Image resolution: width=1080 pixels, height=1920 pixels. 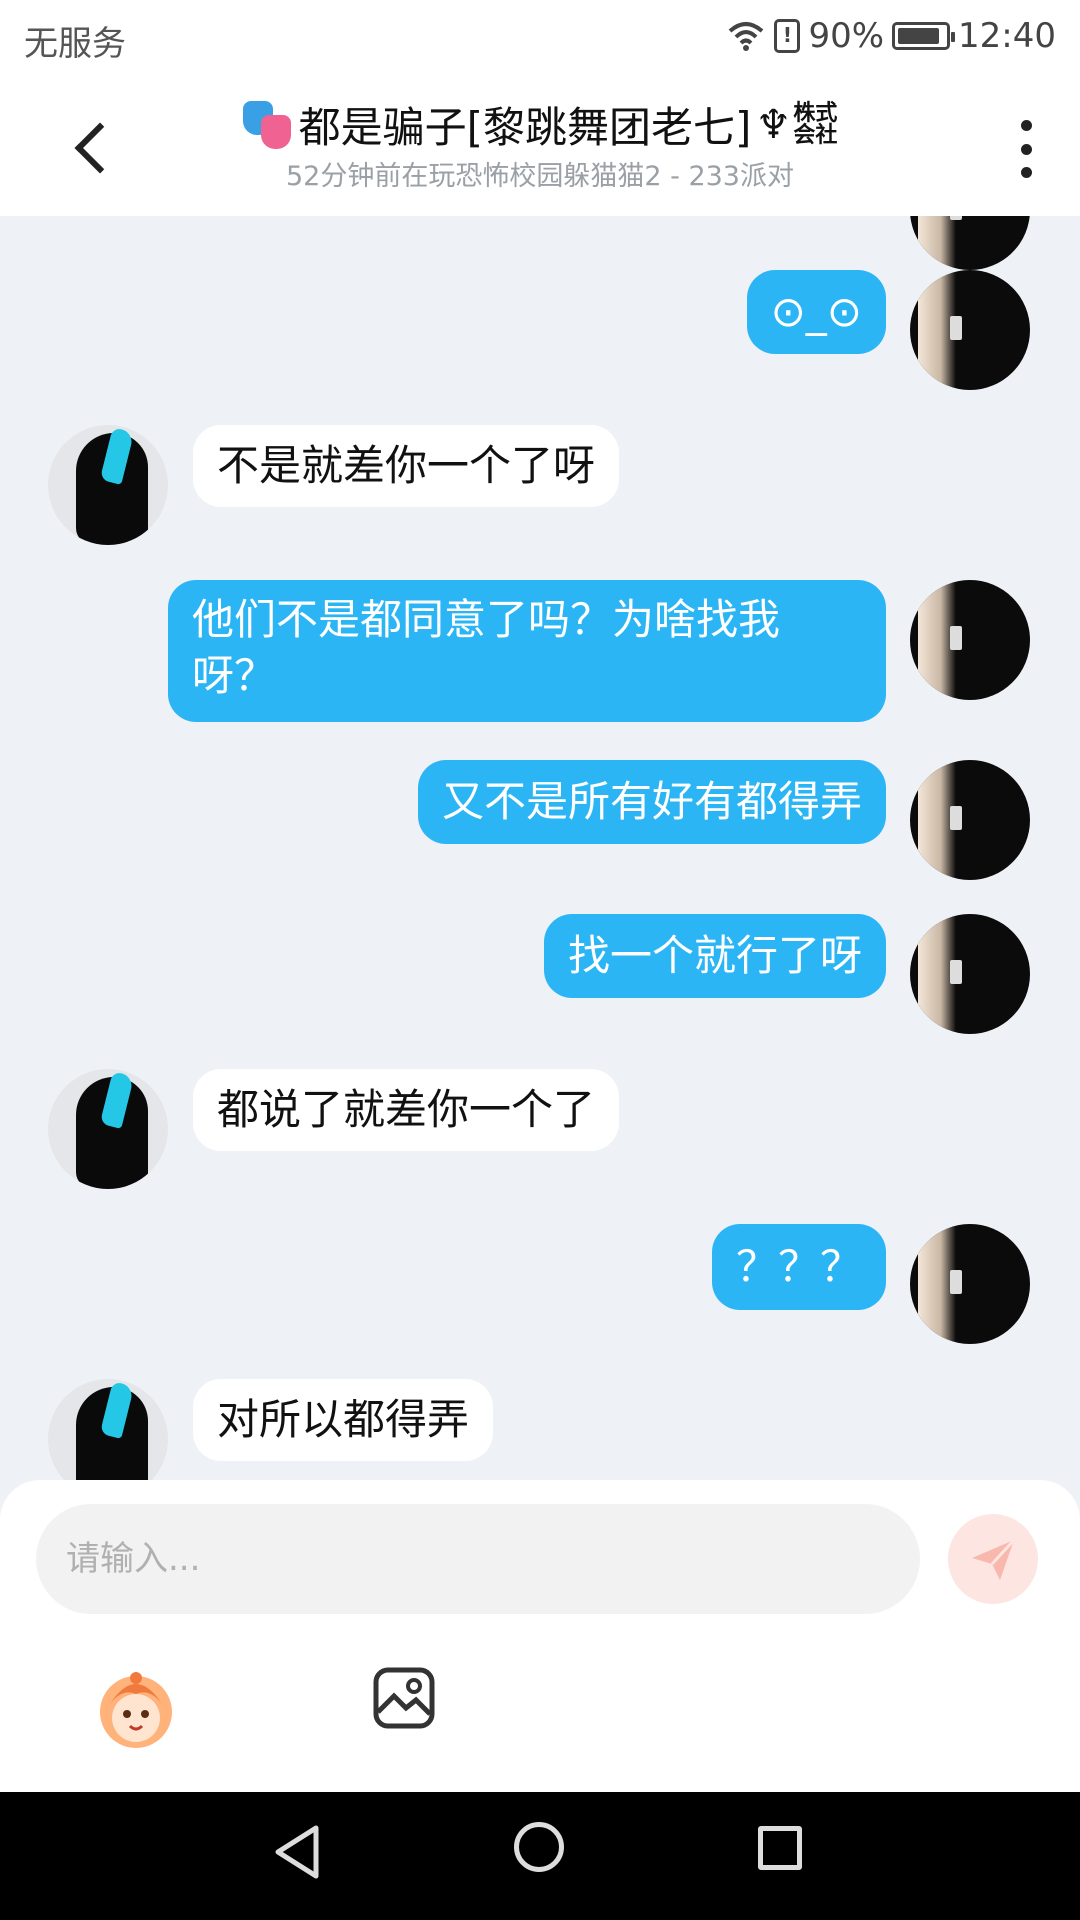 I want to click on my-message-bubble: ？？？, so click(x=798, y=1267).